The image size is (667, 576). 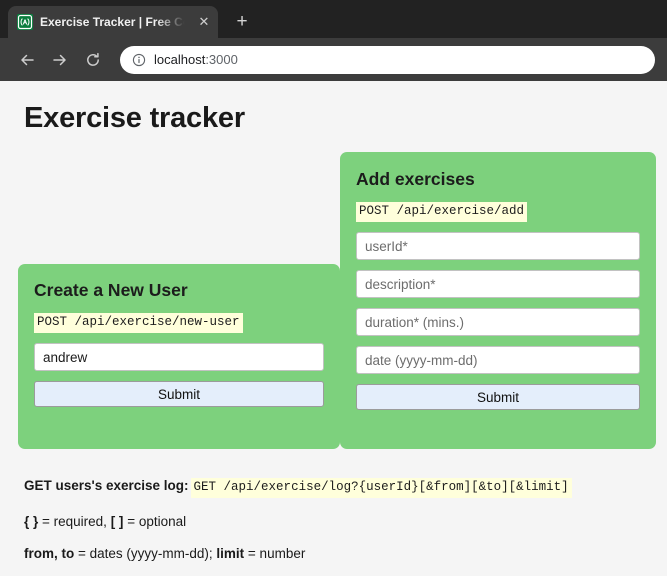 I want to click on legend-optional: = optional, so click(x=155, y=521).